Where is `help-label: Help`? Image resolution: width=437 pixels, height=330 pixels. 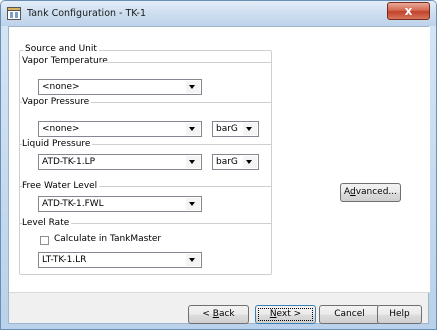
help-label: Help is located at coordinates (399, 314).